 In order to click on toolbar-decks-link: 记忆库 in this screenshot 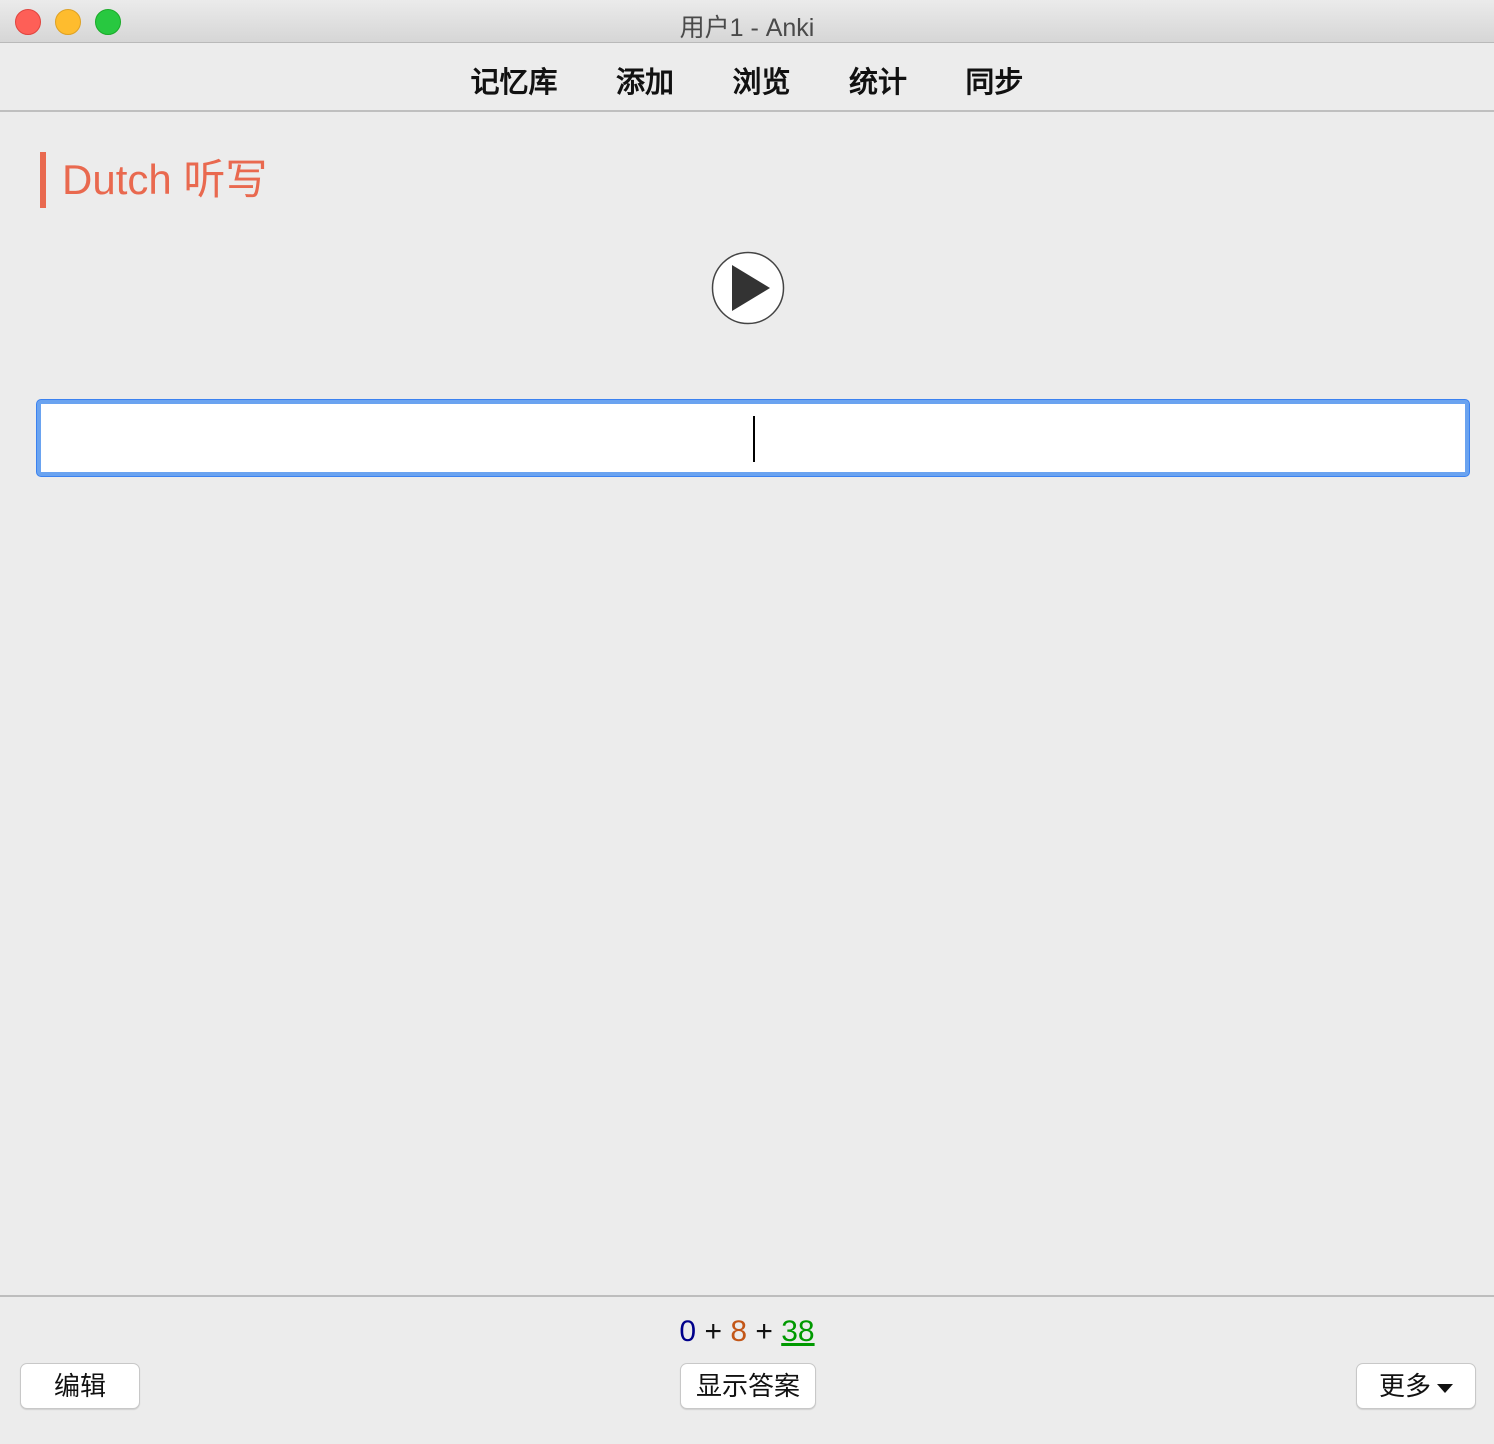, I will do `click(514, 80)`.